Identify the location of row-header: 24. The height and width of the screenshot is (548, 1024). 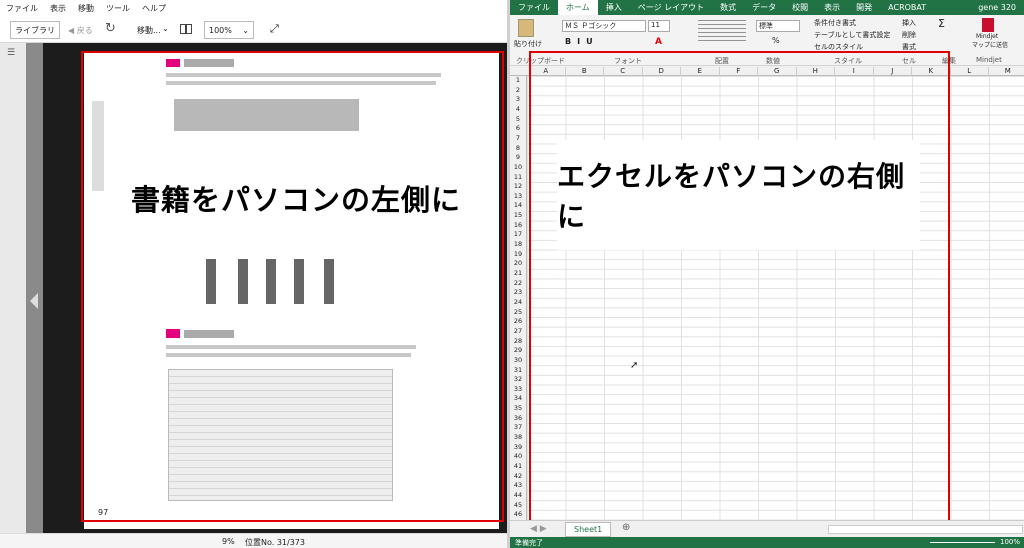
(518, 303).